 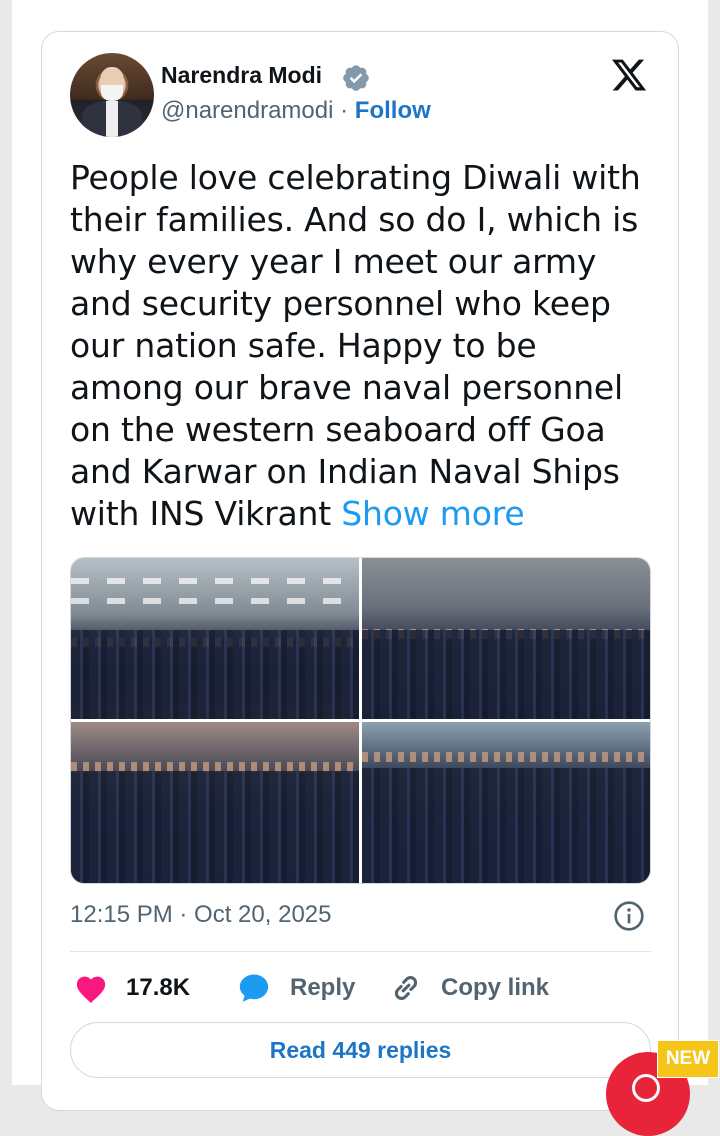 What do you see at coordinates (360, 951) in the screenshot?
I see `divider` at bounding box center [360, 951].